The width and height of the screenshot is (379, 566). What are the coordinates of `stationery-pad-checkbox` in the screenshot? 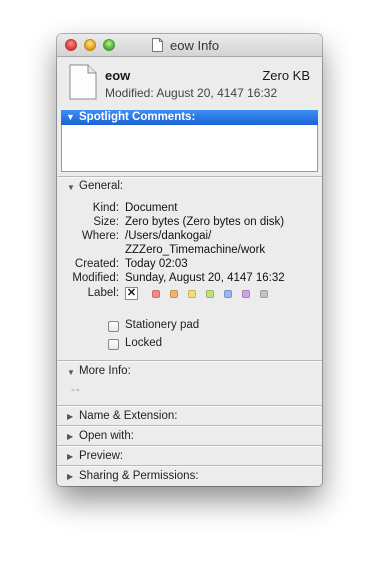 It's located at (113, 326).